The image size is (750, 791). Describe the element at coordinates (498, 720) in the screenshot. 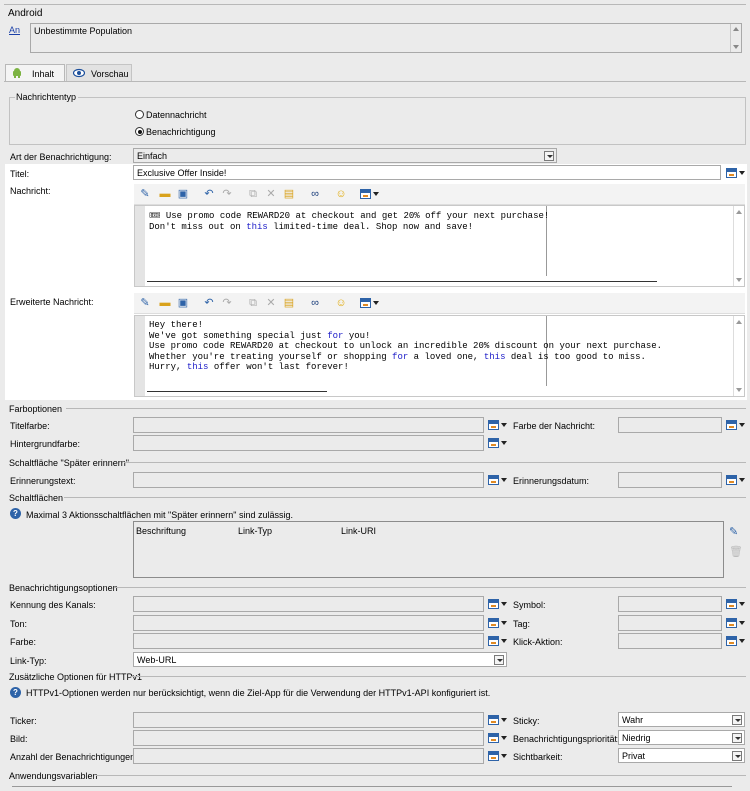

I see `ticker-picker` at that location.